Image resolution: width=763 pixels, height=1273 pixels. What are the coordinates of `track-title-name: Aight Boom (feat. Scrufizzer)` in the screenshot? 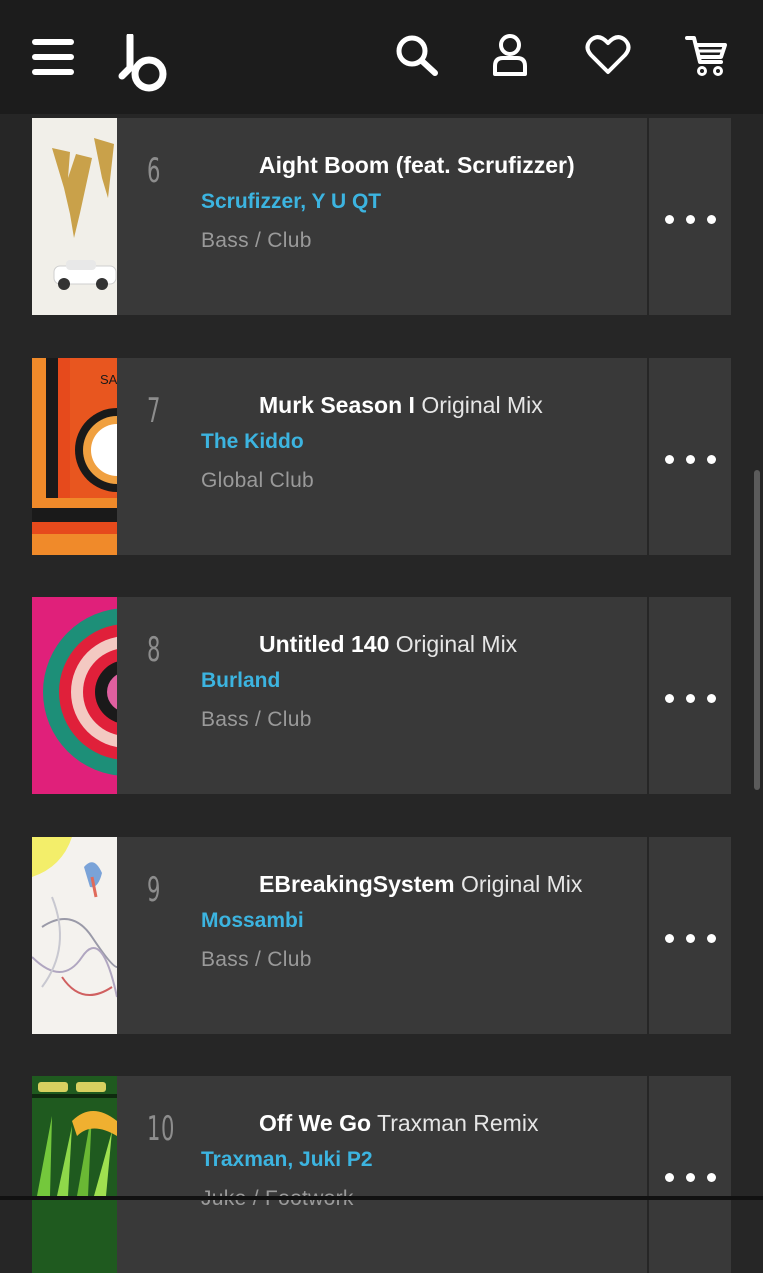 It's located at (417, 165).